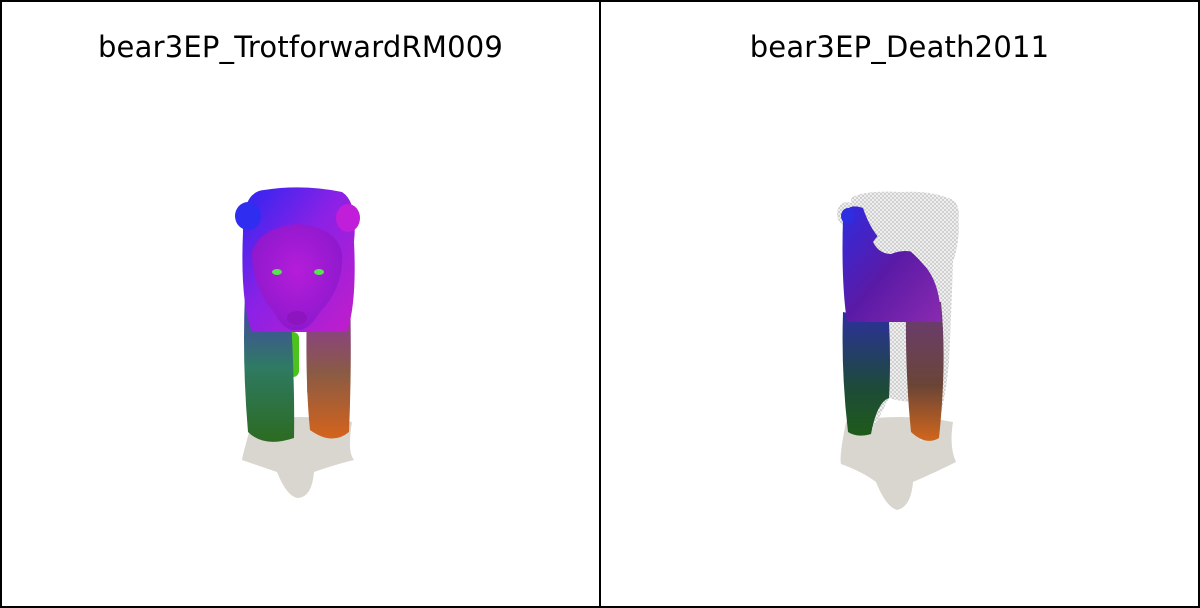  What do you see at coordinates (297, 318) in the screenshot?
I see `snout` at bounding box center [297, 318].